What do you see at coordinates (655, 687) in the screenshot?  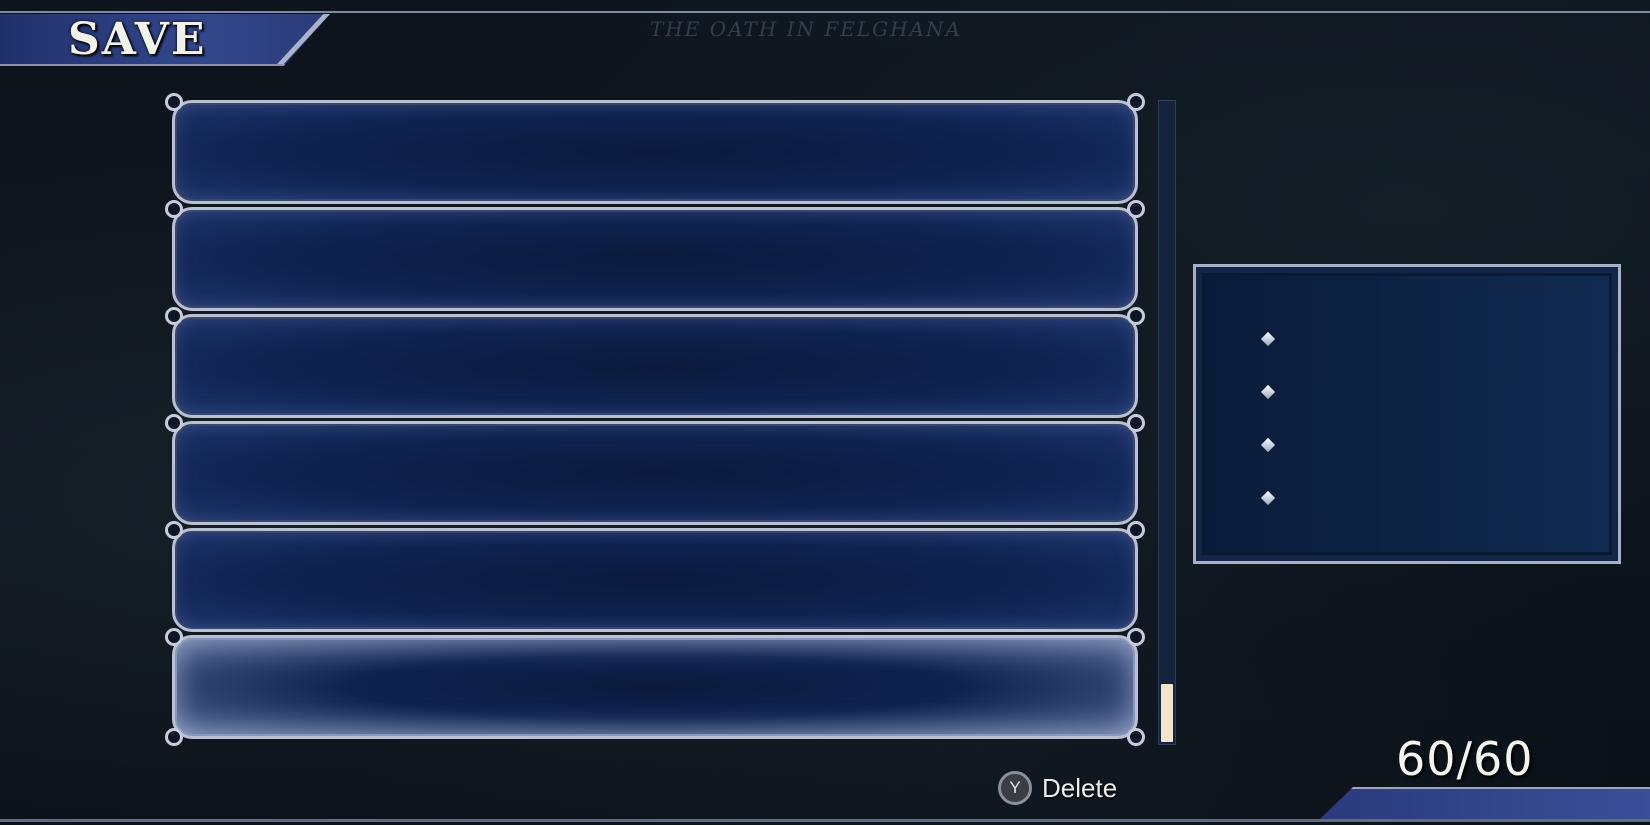 I see `save-slot-6-selected` at bounding box center [655, 687].